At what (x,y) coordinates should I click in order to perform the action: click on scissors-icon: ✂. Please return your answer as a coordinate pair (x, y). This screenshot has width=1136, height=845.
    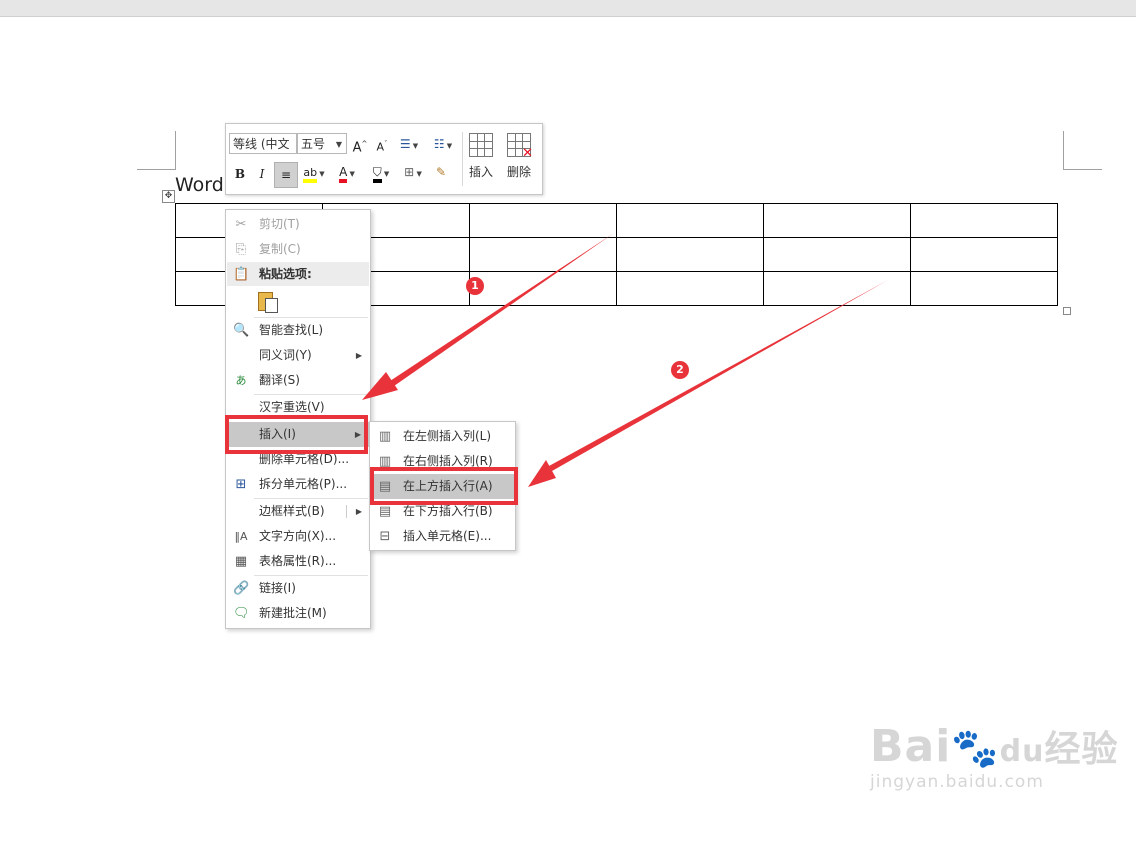
    Looking at the image, I should click on (241, 224).